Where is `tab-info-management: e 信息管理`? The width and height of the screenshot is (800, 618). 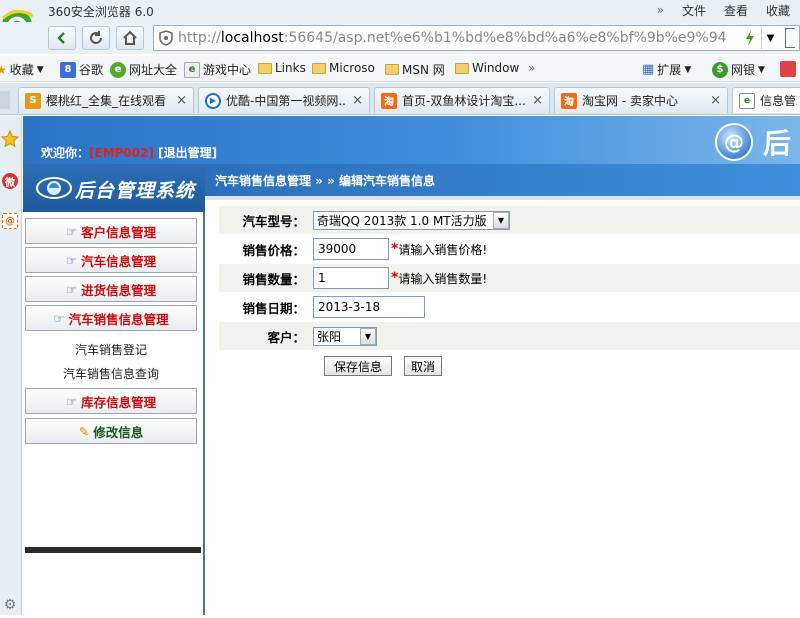 tab-info-management: e 信息管理 is located at coordinates (766, 100).